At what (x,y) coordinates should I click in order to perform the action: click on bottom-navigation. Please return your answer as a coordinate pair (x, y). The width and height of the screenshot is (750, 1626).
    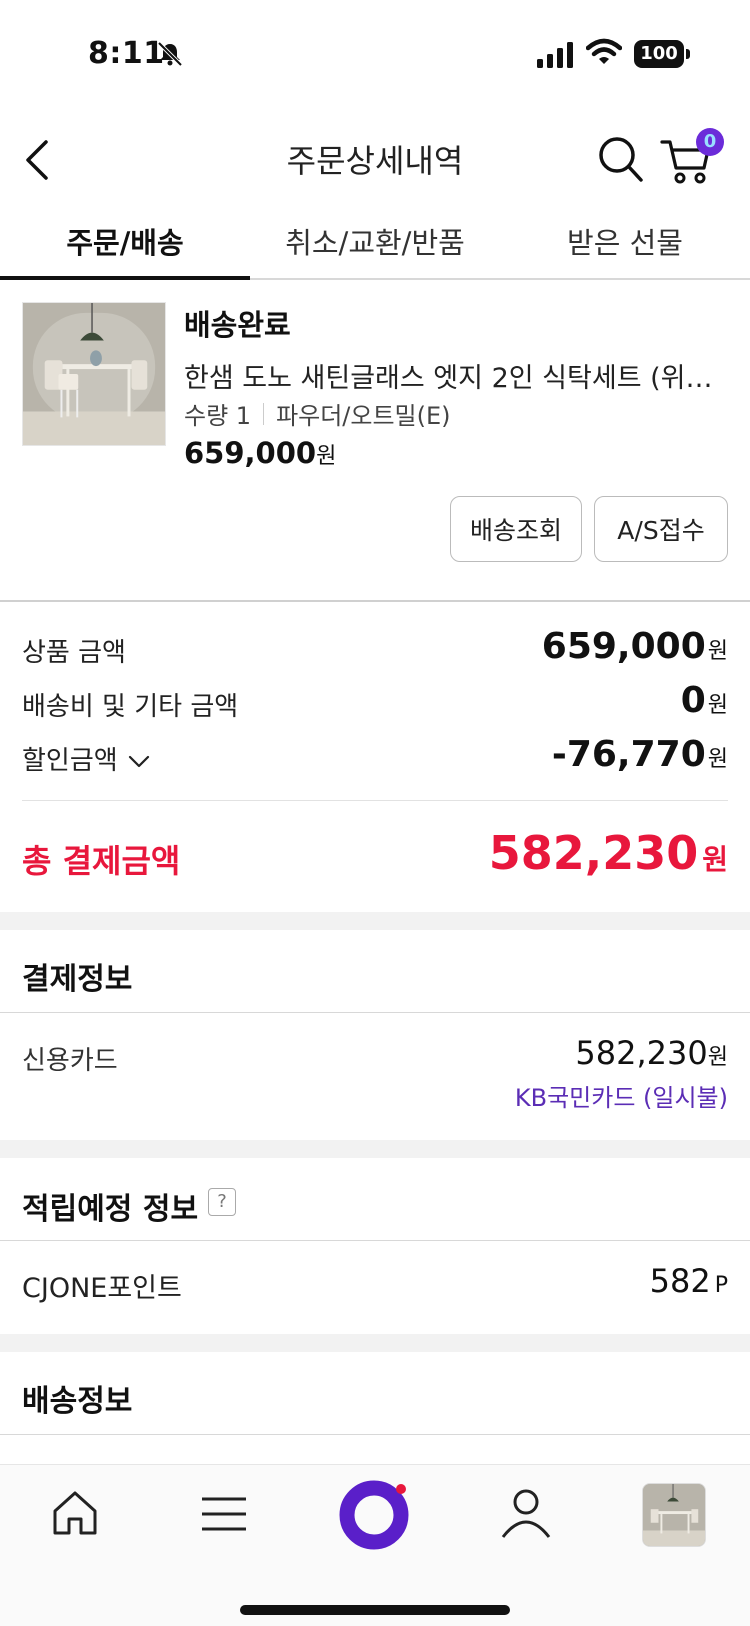
    Looking at the image, I should click on (375, 1545).